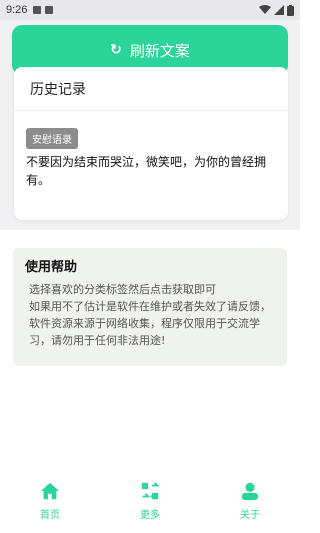  Describe the element at coordinates (150, 10) in the screenshot. I see `status-bar: 9:26` at that location.